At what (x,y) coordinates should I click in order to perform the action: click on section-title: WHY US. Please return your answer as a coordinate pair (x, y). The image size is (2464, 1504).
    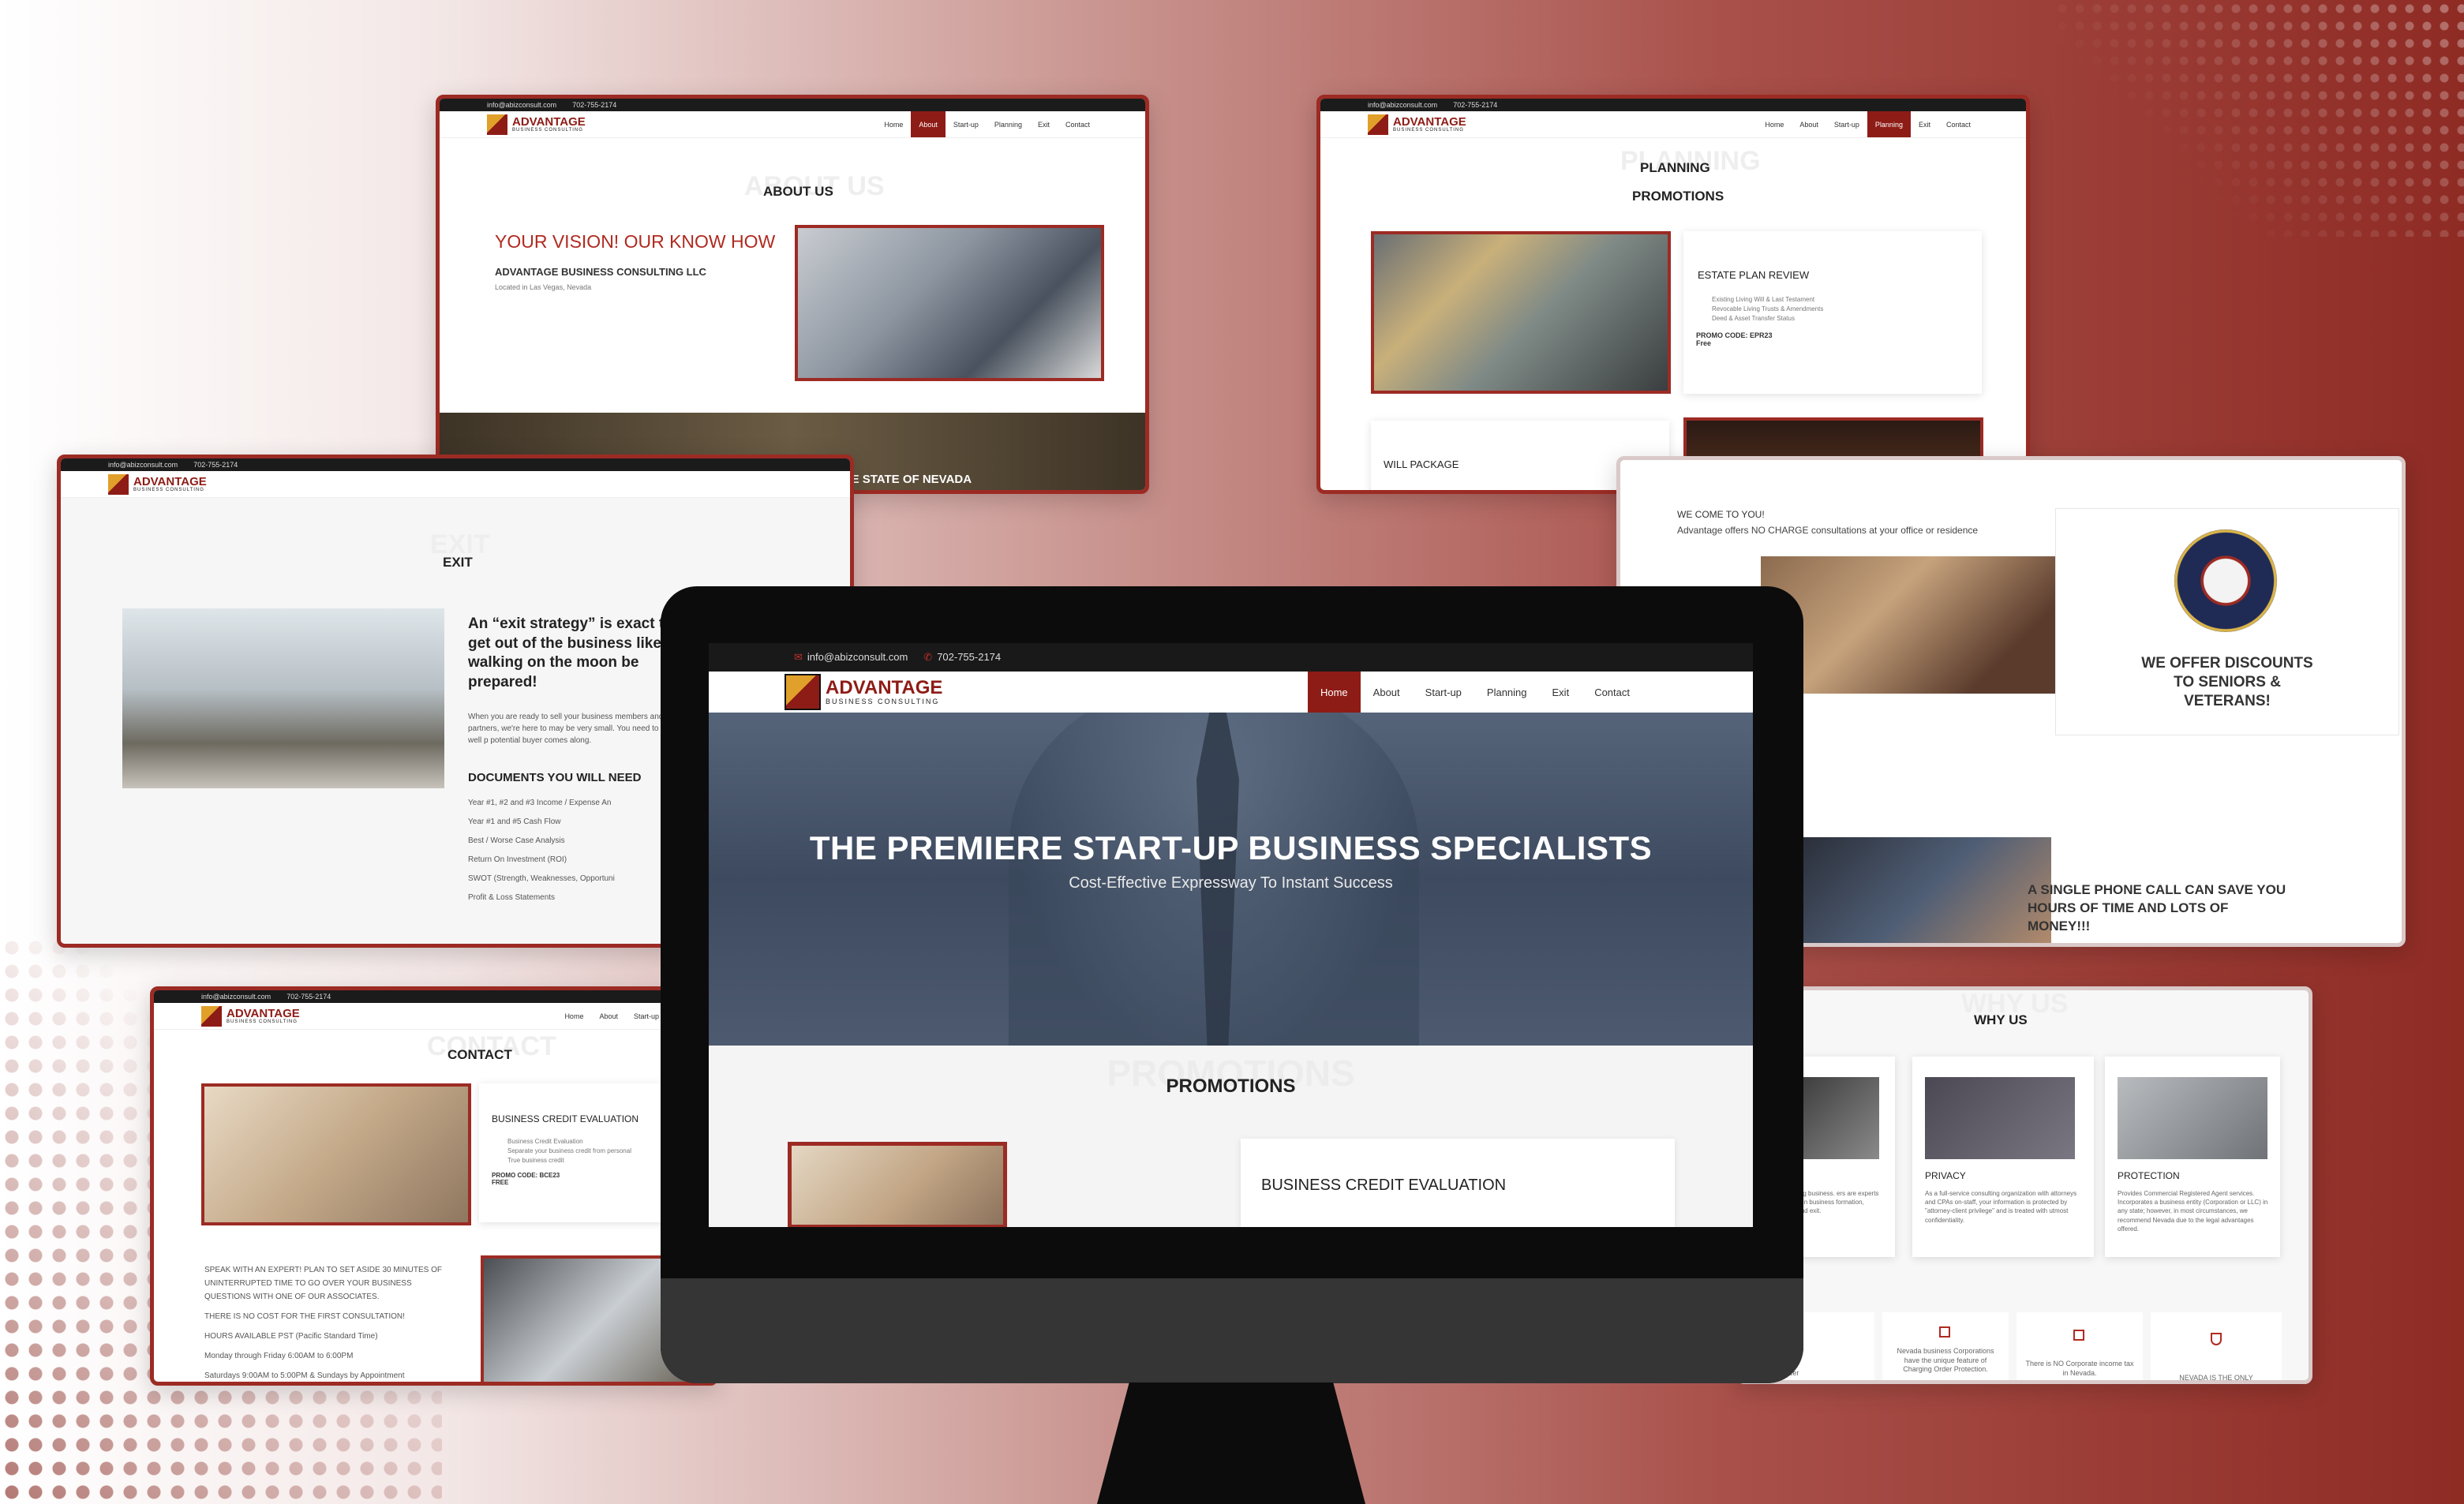
    Looking at the image, I should click on (2001, 1019).